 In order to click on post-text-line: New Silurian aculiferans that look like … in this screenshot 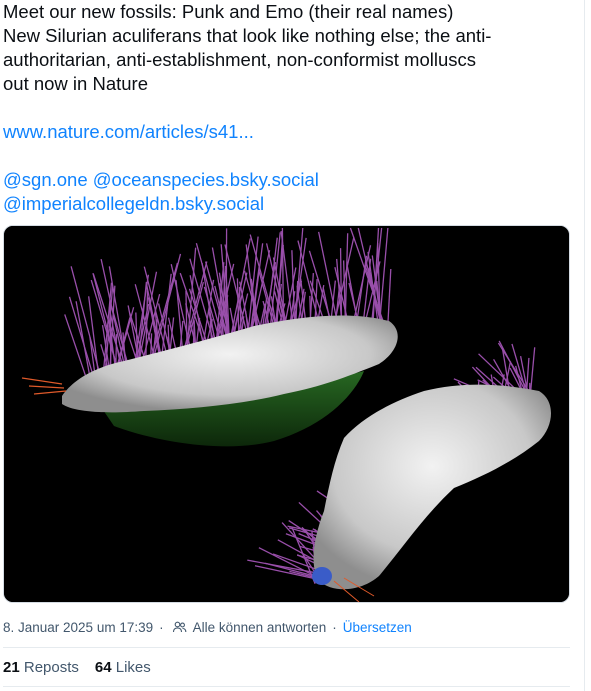, I will do `click(247, 35)`.